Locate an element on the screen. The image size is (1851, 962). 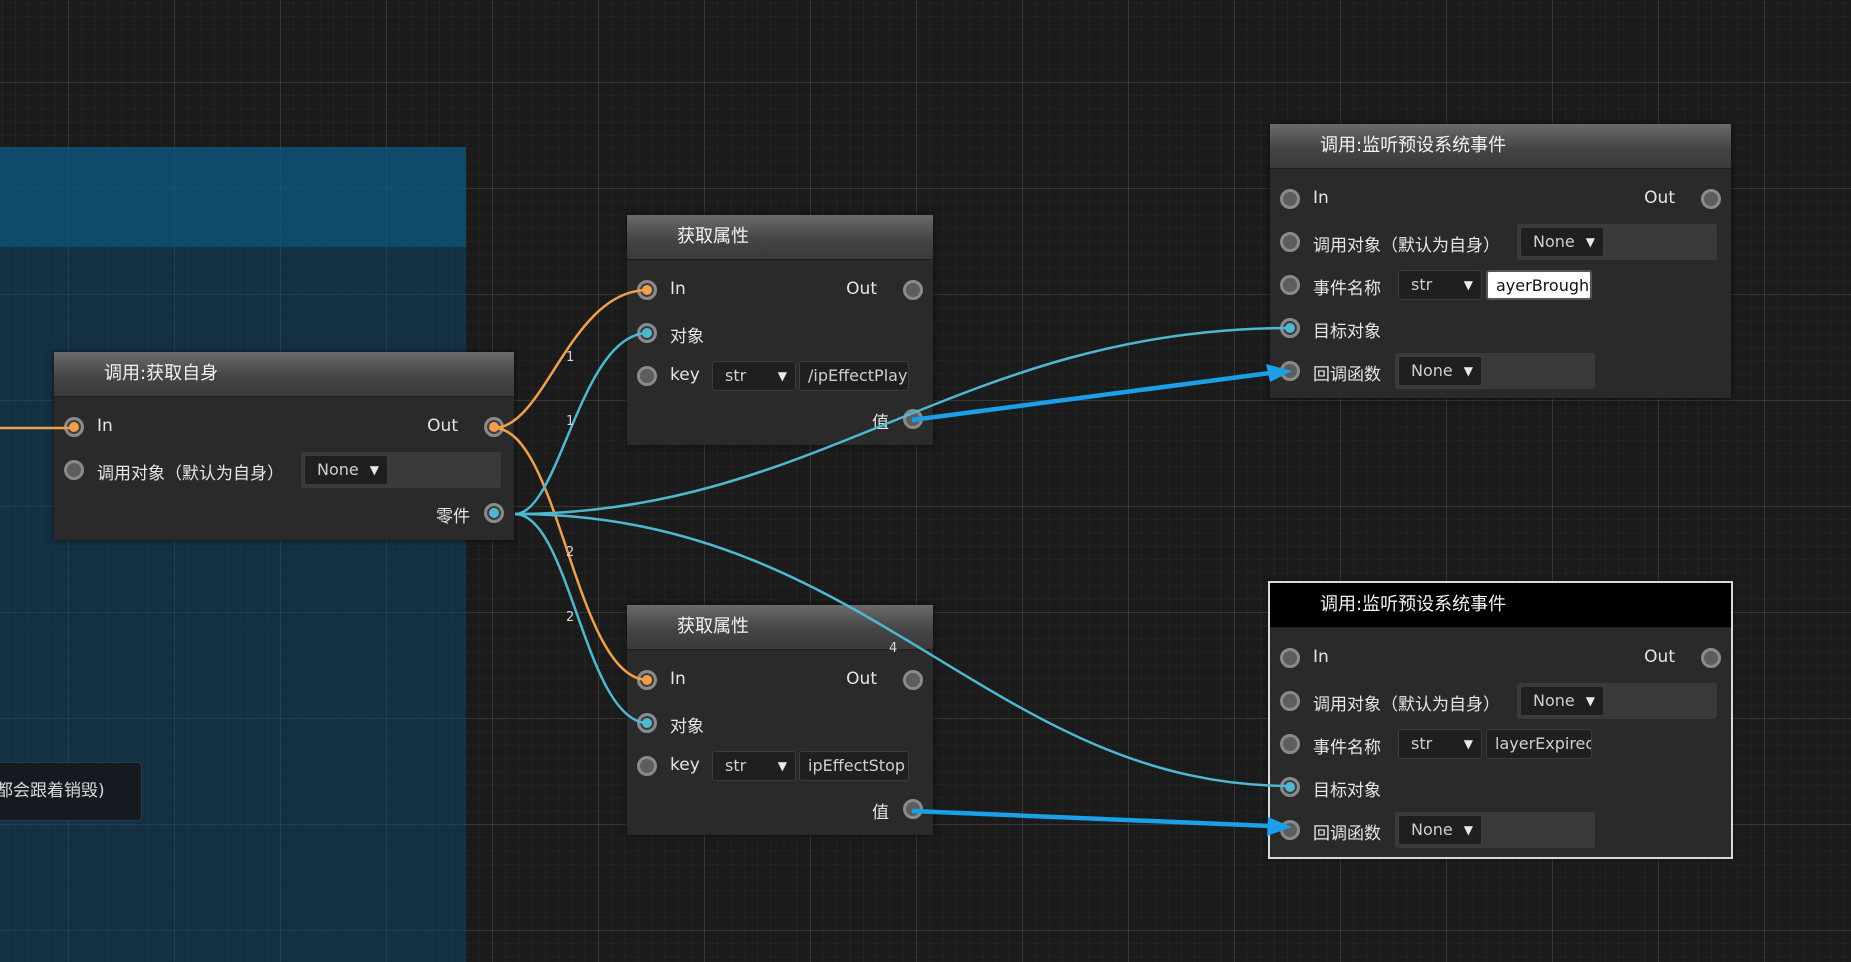
wire-label: 1 is located at coordinates (570, 421).